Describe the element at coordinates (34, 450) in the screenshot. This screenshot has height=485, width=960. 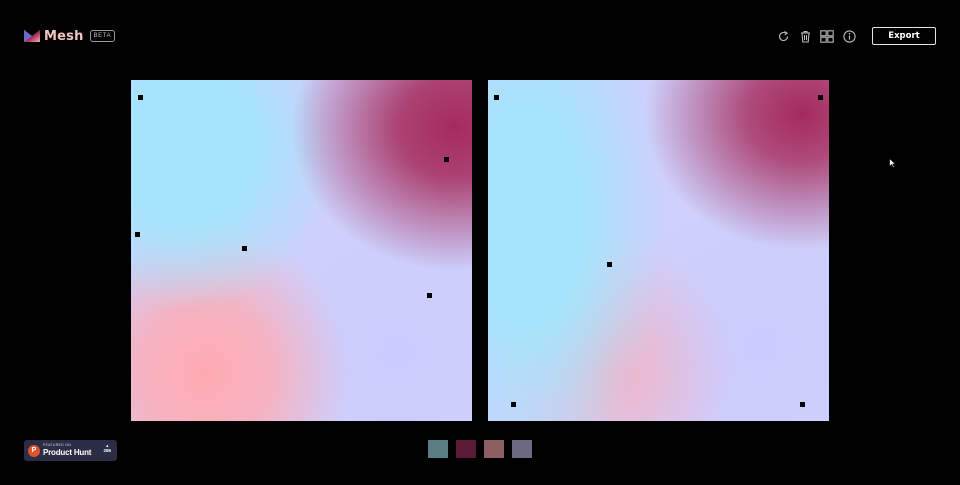
I see `product-hunt-icon: P` at that location.